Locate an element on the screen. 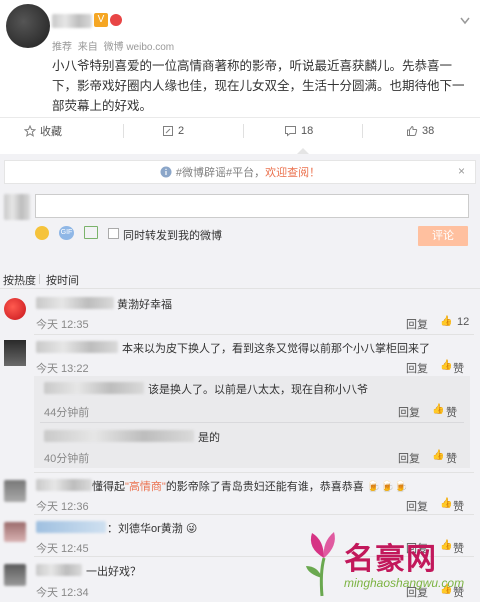 The width and height of the screenshot is (480, 602). sort-divider-line is located at coordinates (240, 288).